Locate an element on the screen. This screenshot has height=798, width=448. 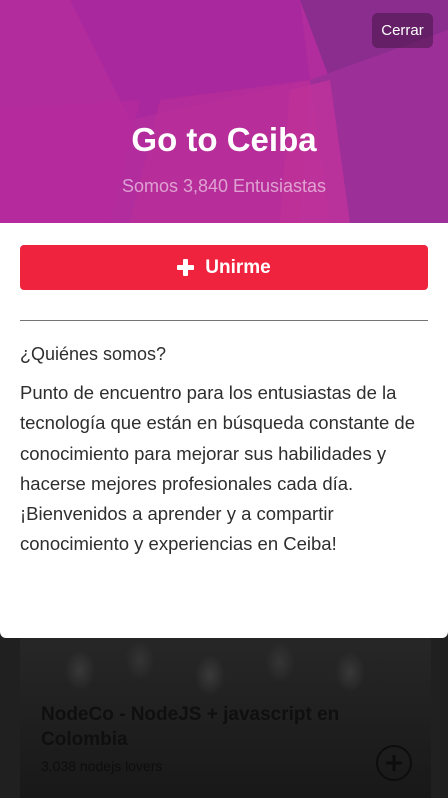
group-title: Go to Ceiba is located at coordinates (224, 139).